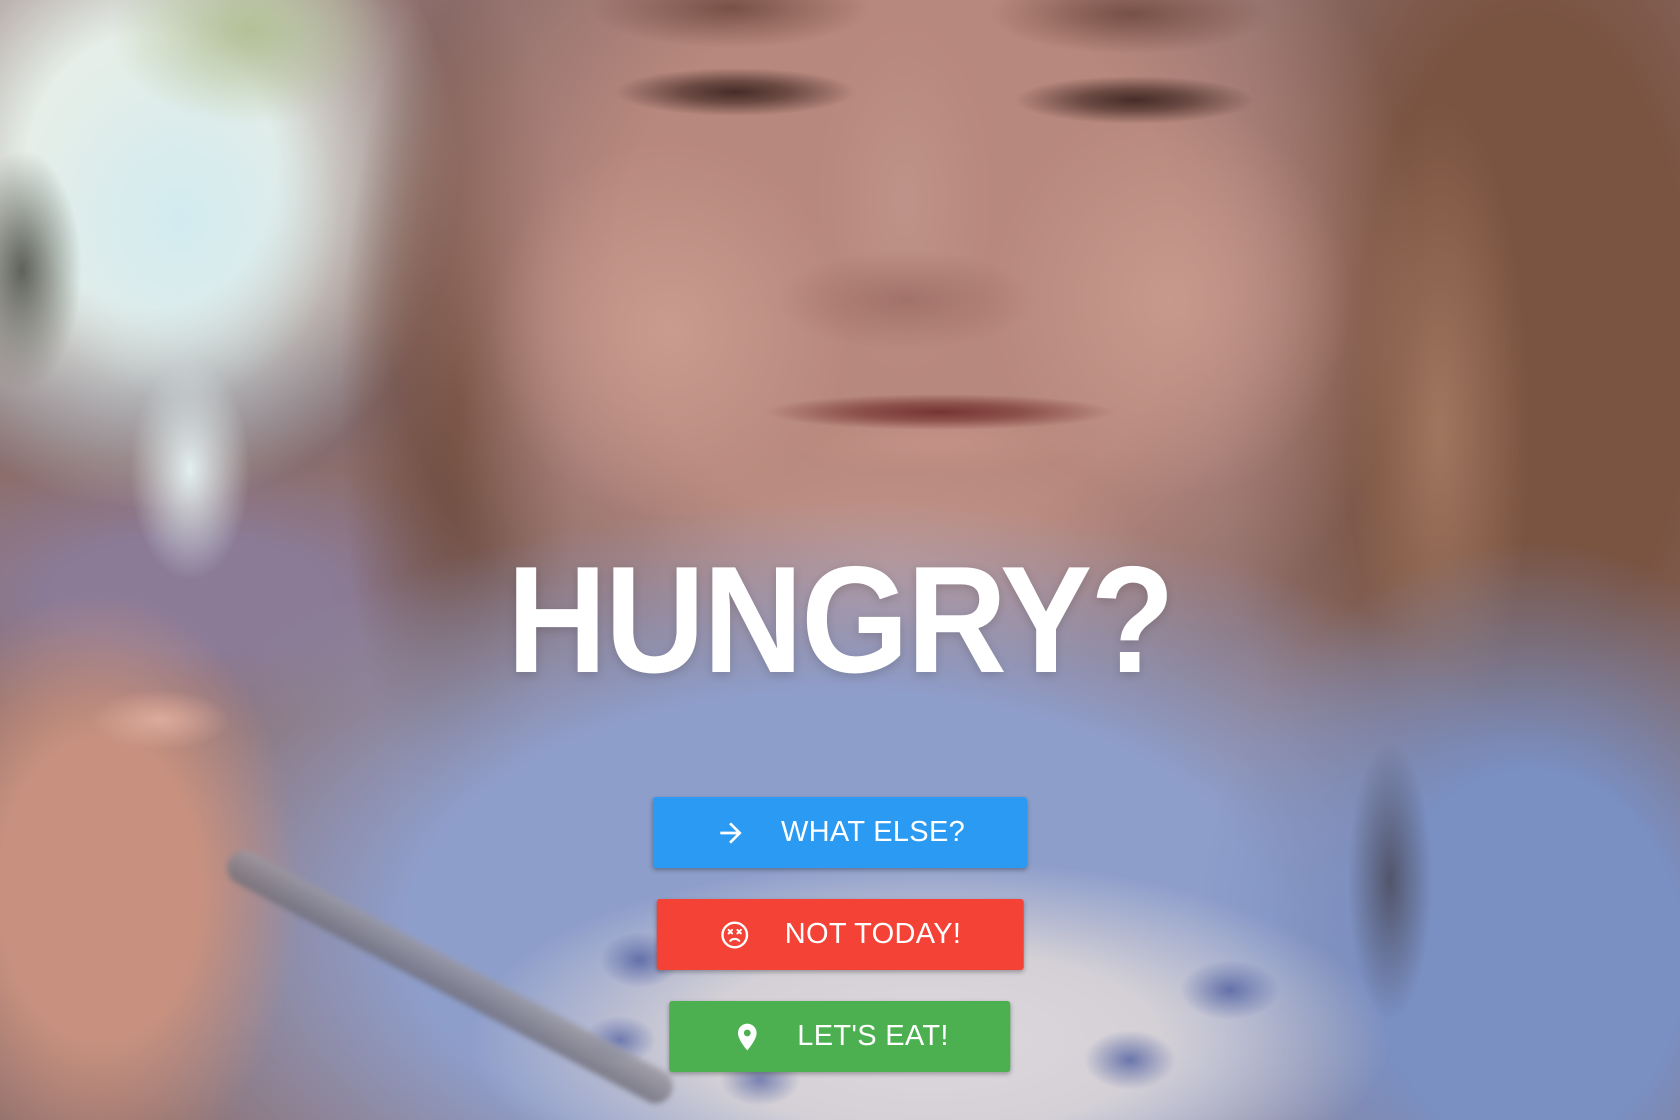  I want to click on lets-eat-label: LET'S EAT!, so click(873, 1036).